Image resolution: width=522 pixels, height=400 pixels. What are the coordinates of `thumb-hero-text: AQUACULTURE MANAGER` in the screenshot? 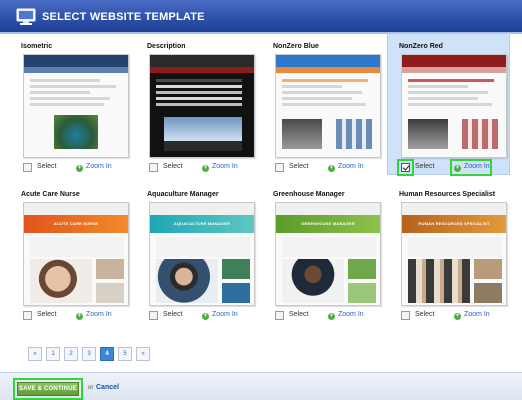 It's located at (202, 223).